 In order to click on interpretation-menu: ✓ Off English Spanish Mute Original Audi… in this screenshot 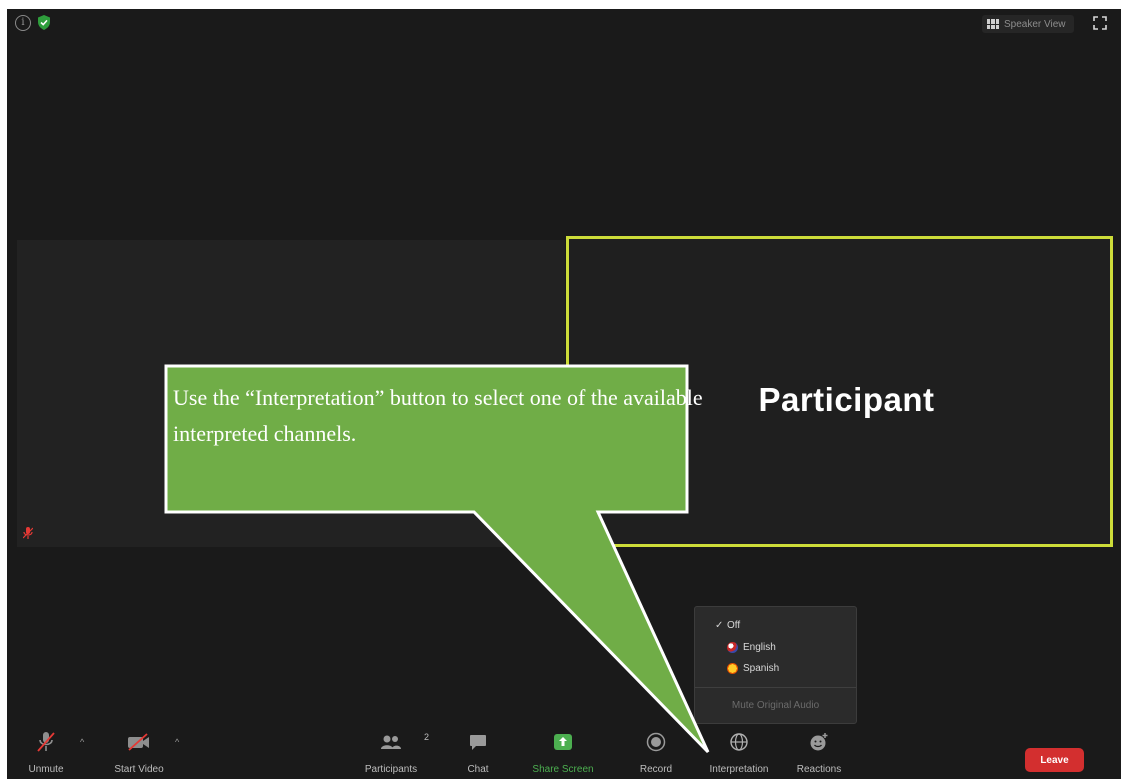, I will do `click(775, 665)`.